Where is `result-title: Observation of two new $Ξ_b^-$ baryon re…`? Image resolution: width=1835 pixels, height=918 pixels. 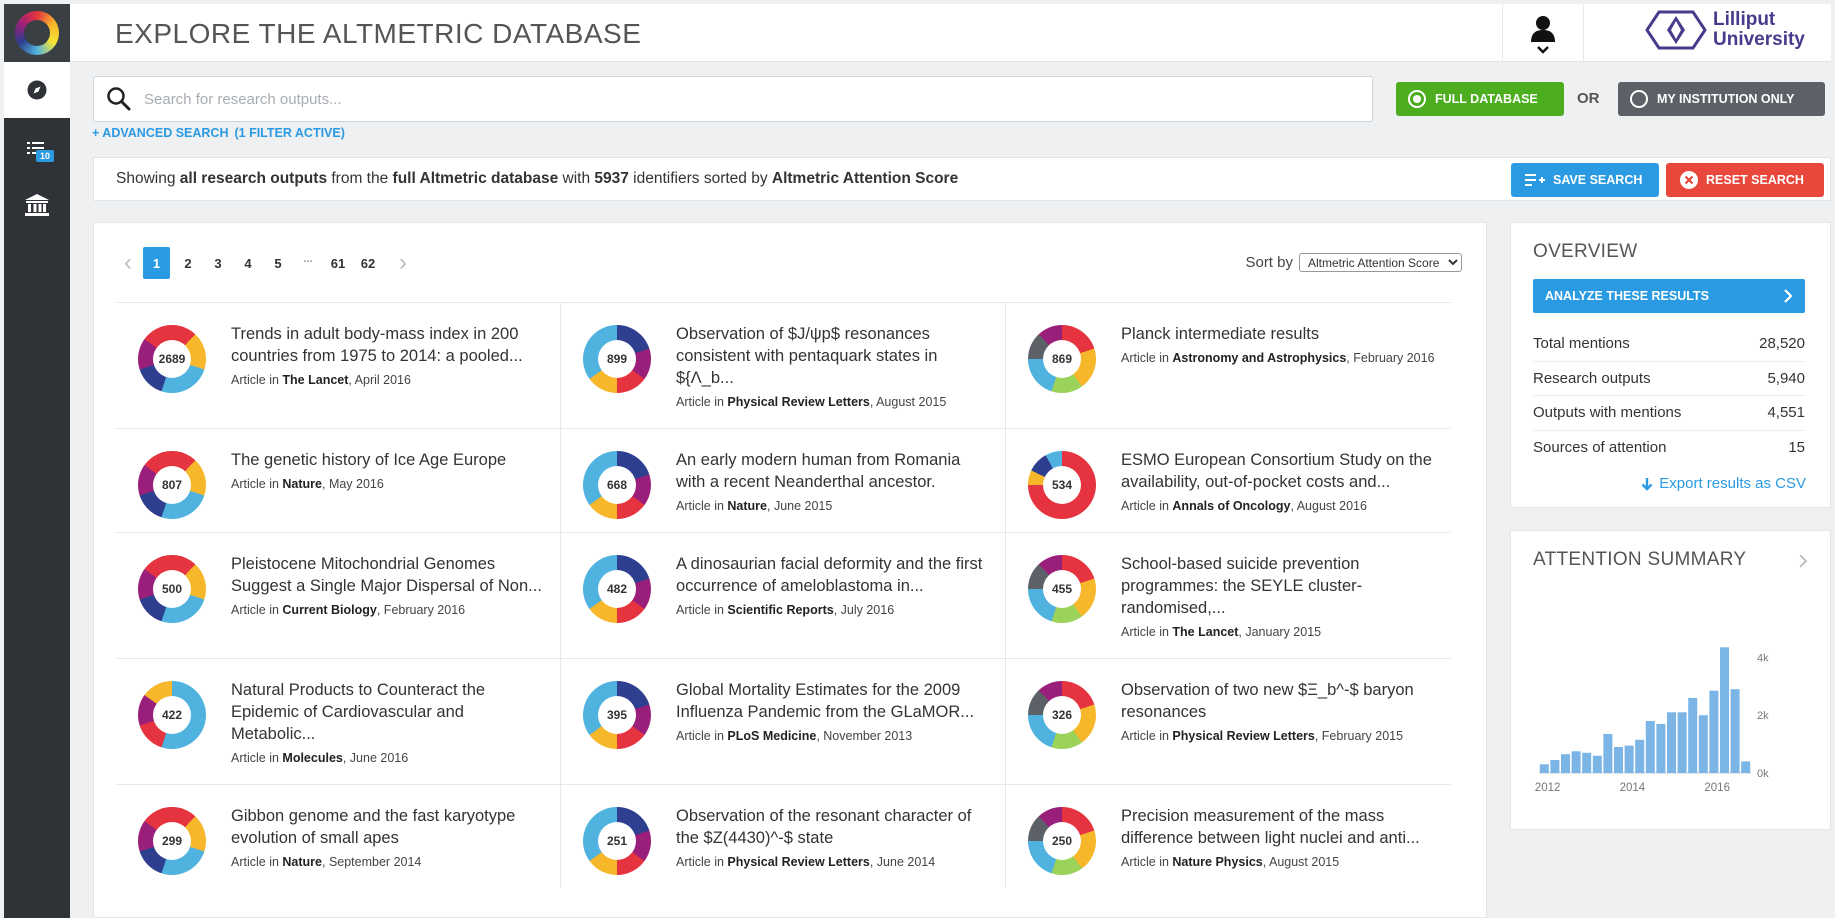
result-title: Observation of two new $Ξ_b^-$ baryon re… is located at coordinates (1278, 701).